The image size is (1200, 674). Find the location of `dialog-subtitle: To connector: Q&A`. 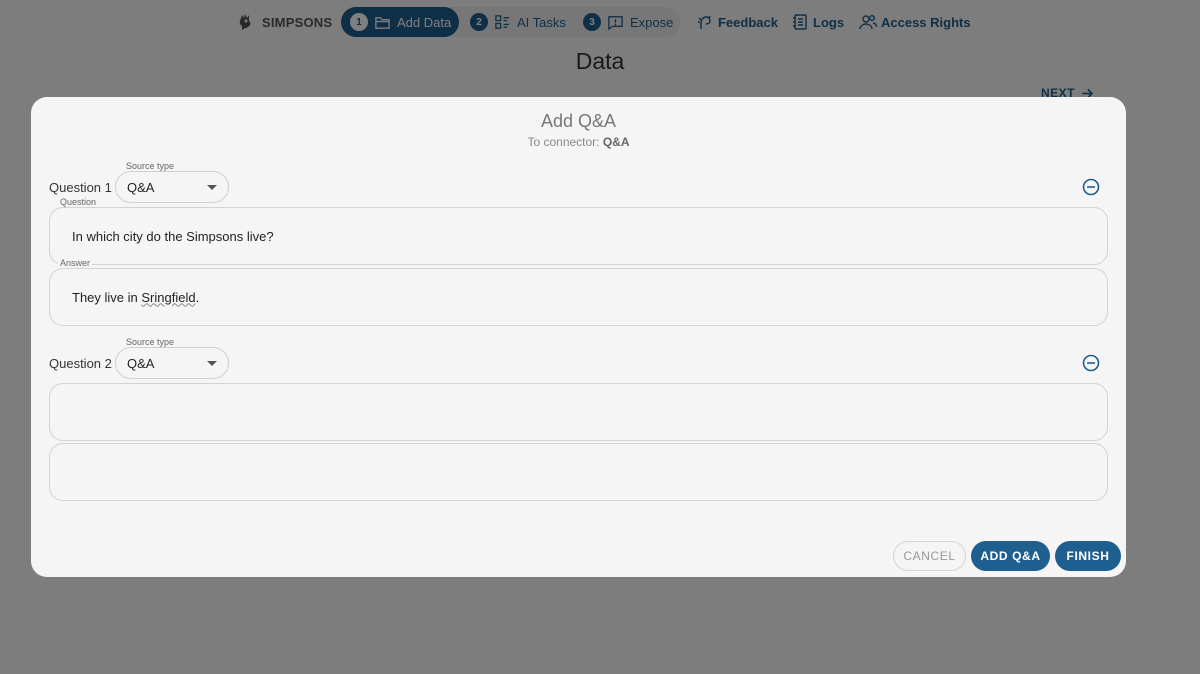

dialog-subtitle: To connector: Q&A is located at coordinates (578, 142).